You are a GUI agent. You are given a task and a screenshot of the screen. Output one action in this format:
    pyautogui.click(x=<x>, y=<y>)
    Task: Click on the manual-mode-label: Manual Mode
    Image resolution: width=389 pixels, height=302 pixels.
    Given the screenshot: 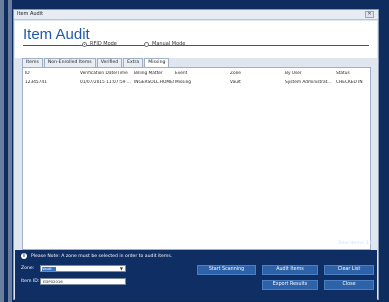 What is the action you would take?
    pyautogui.click(x=169, y=44)
    